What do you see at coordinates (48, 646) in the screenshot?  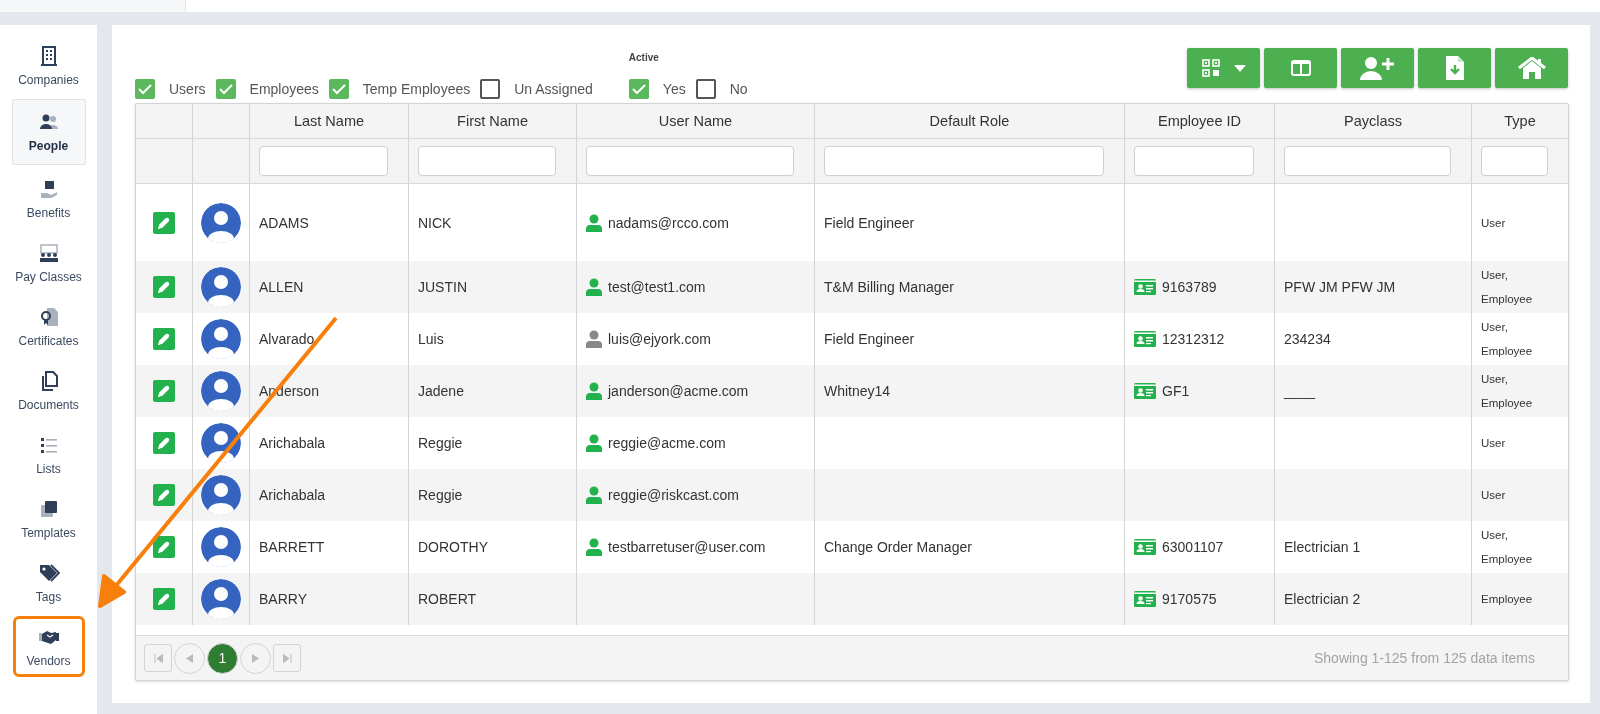 I see `sidebar-item: Vendors` at bounding box center [48, 646].